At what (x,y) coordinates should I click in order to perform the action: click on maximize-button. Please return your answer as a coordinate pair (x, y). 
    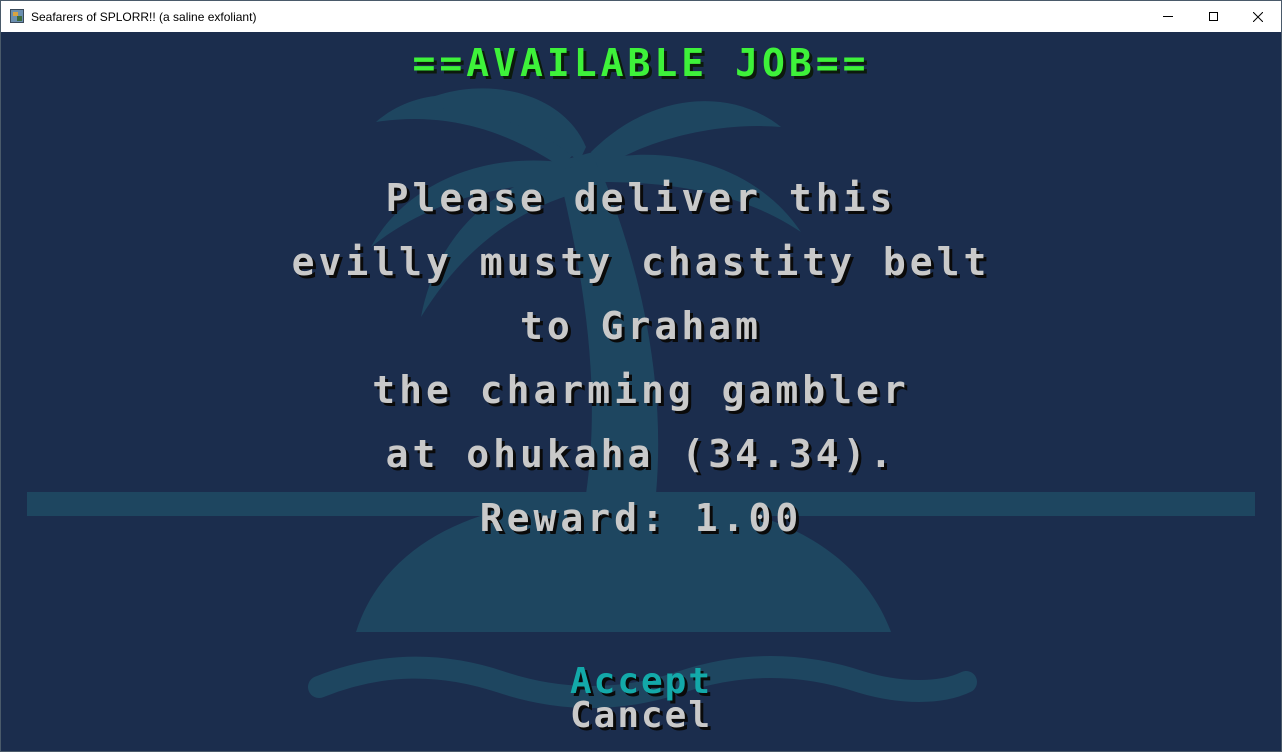
    Looking at the image, I should click on (1213, 16).